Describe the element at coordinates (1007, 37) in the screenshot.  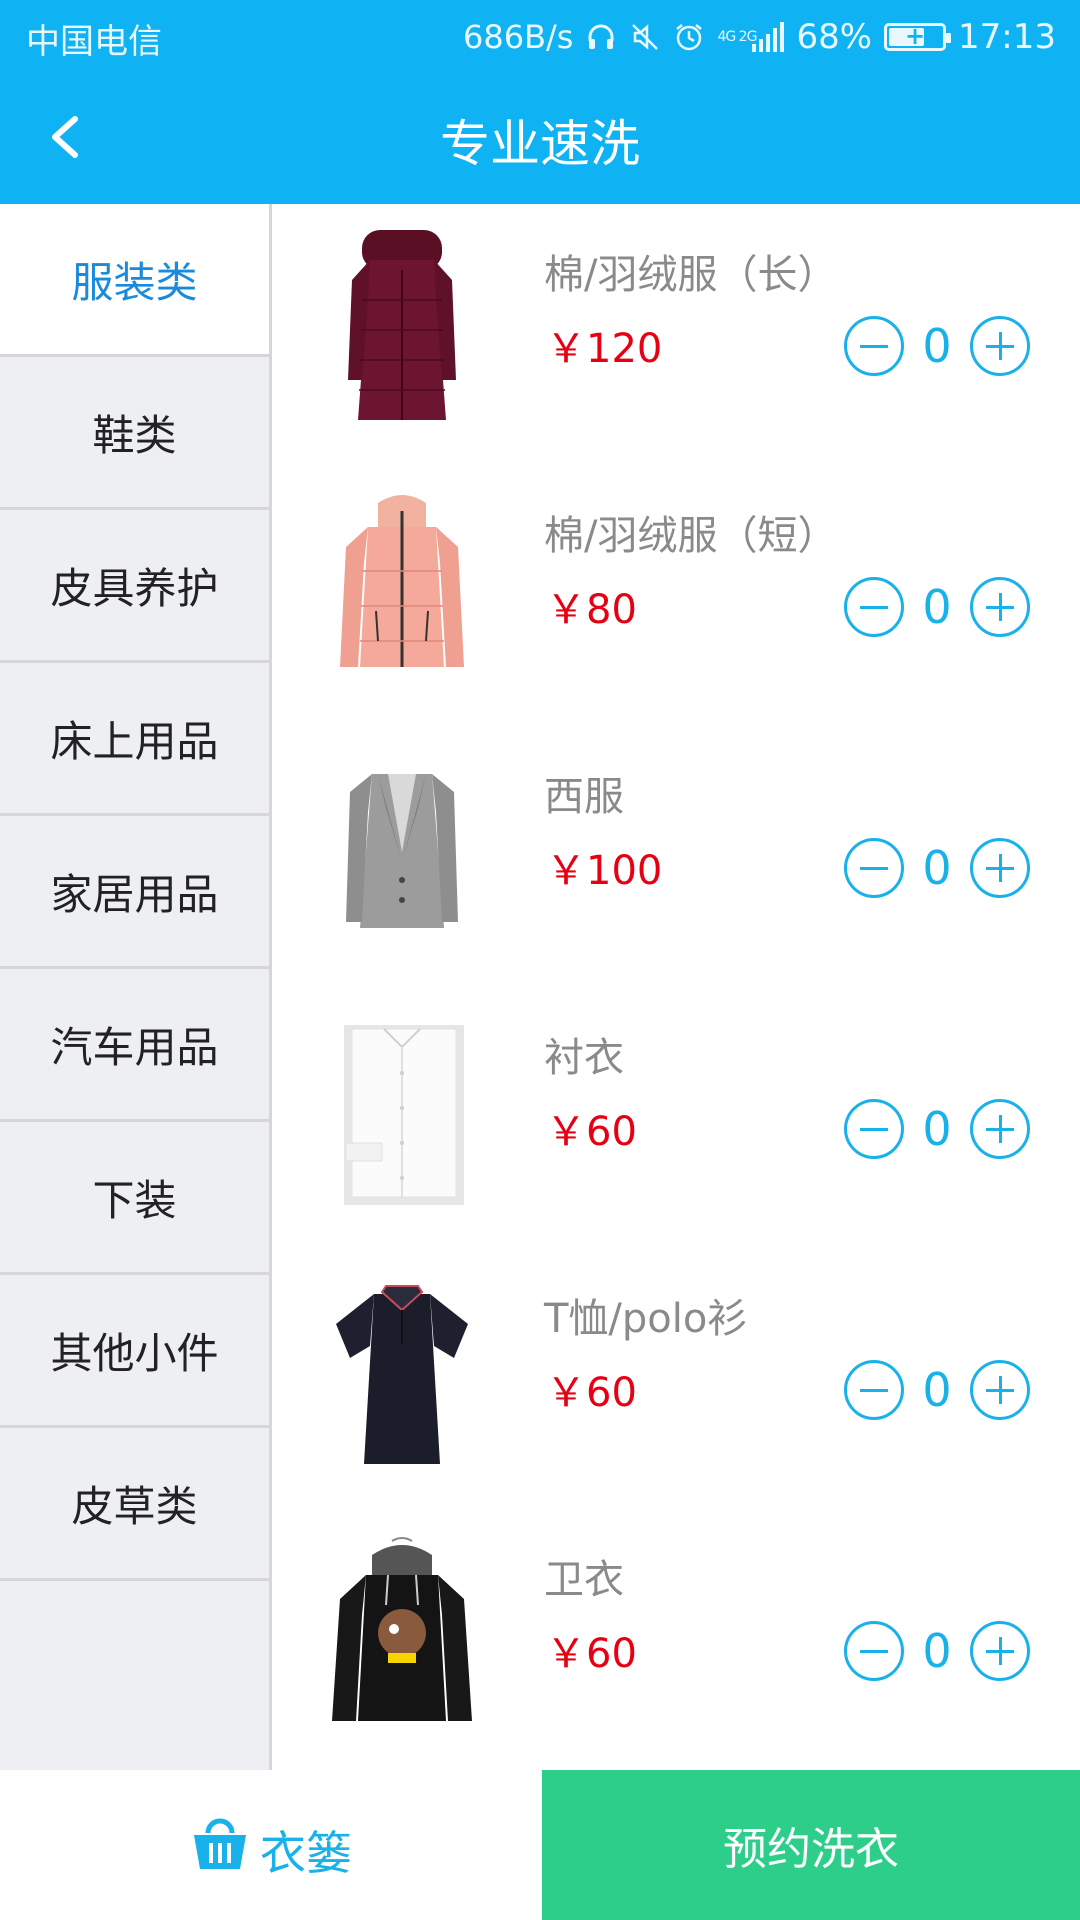
I see `clock: 17:13` at that location.